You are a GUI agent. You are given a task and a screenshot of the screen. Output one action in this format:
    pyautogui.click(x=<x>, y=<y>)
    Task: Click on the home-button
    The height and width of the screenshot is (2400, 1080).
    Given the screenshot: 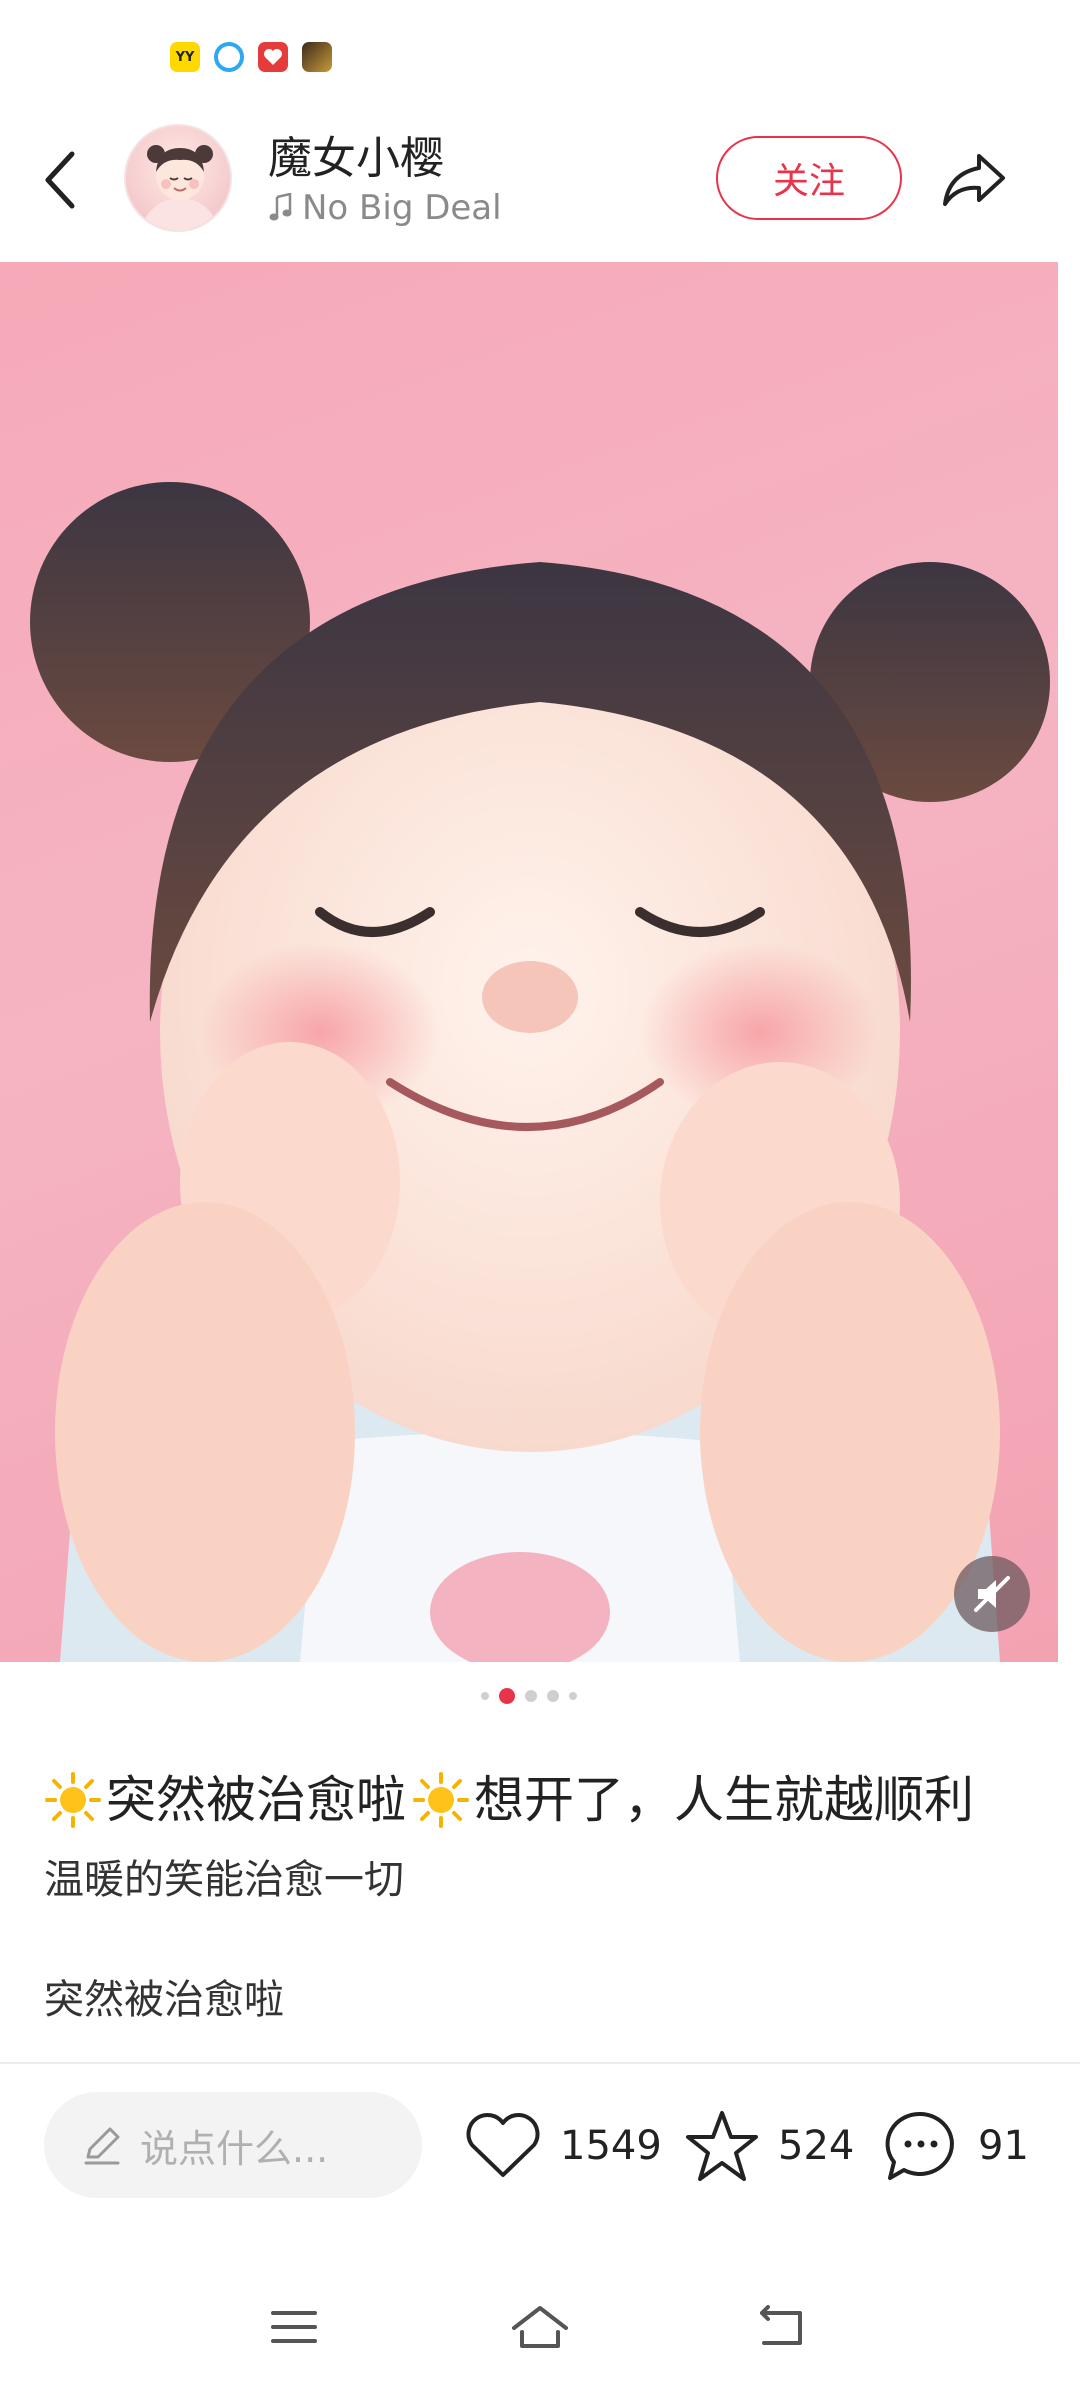 What is the action you would take?
    pyautogui.click(x=540, y=2327)
    